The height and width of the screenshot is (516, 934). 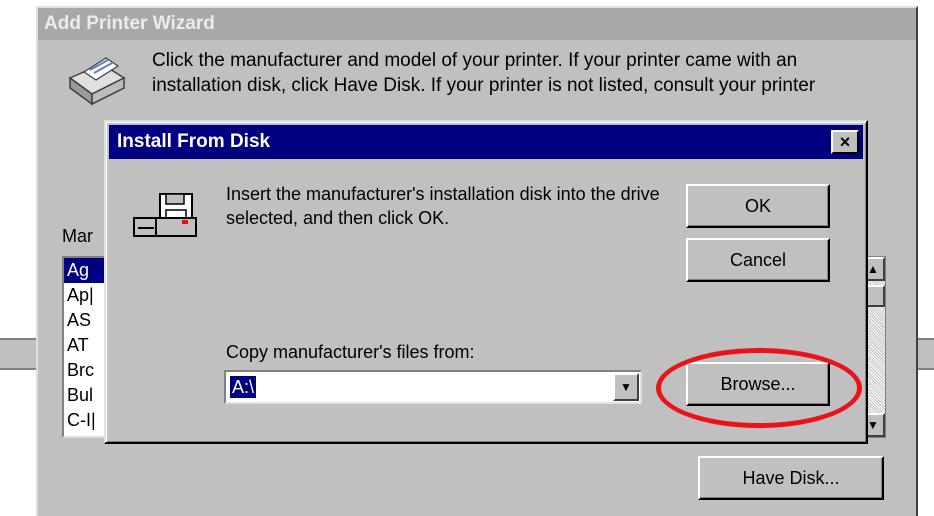 I want to click on close-button: ×, so click(x=845, y=142).